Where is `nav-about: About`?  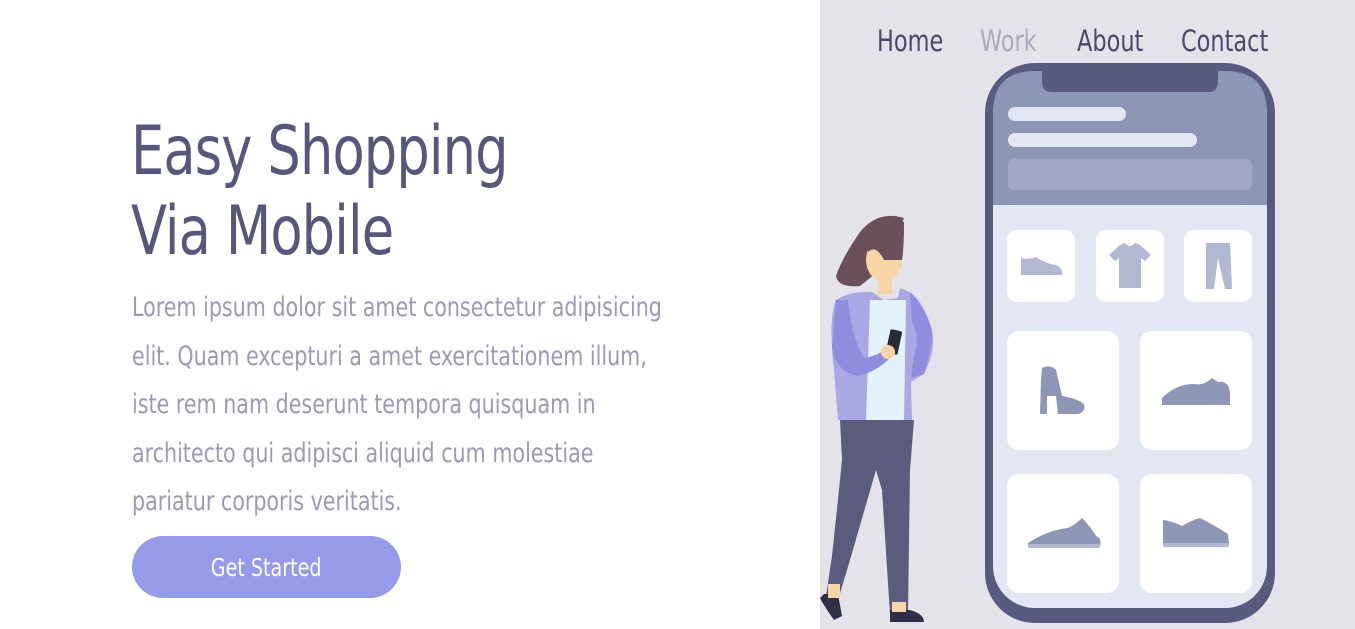 nav-about: About is located at coordinates (1110, 41).